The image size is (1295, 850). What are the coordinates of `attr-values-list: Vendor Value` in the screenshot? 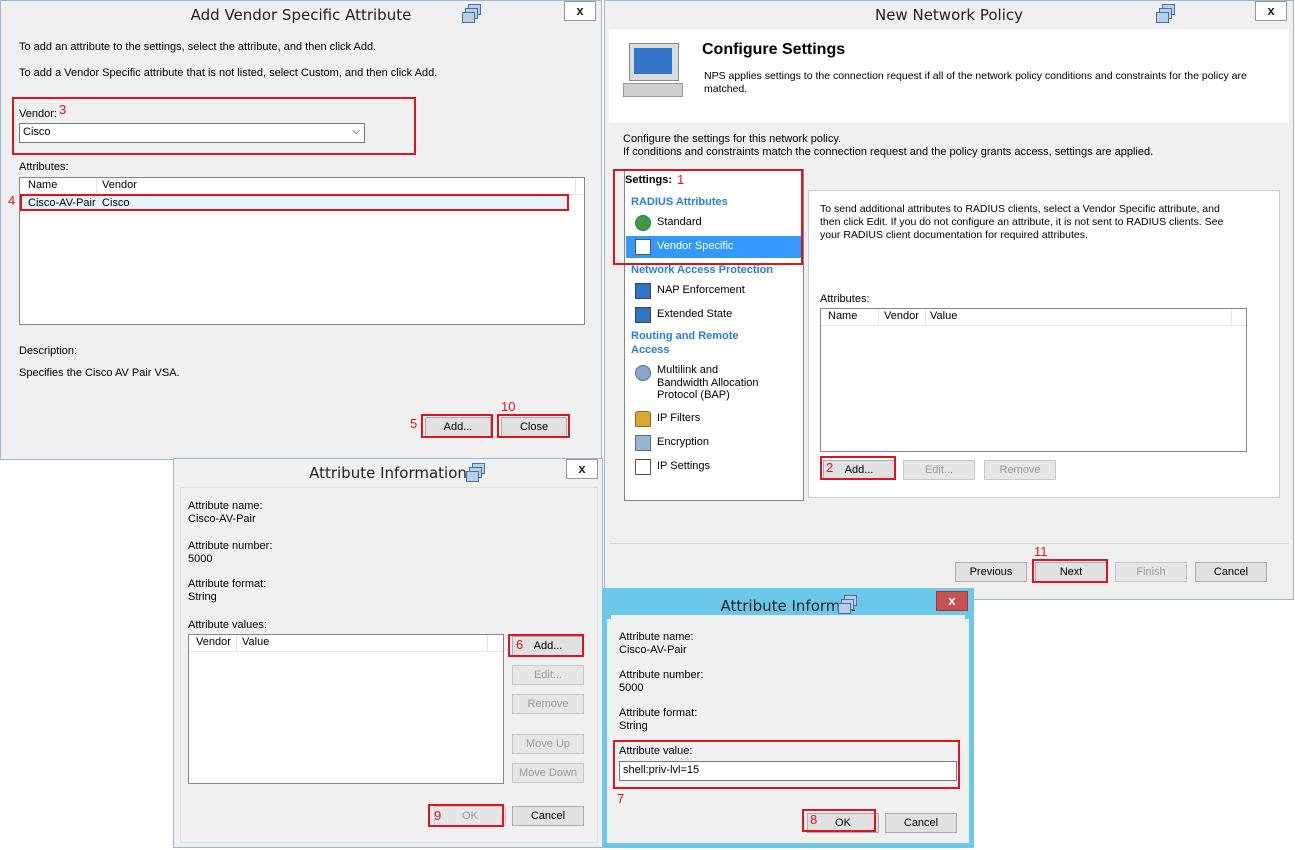 It's located at (346, 709).